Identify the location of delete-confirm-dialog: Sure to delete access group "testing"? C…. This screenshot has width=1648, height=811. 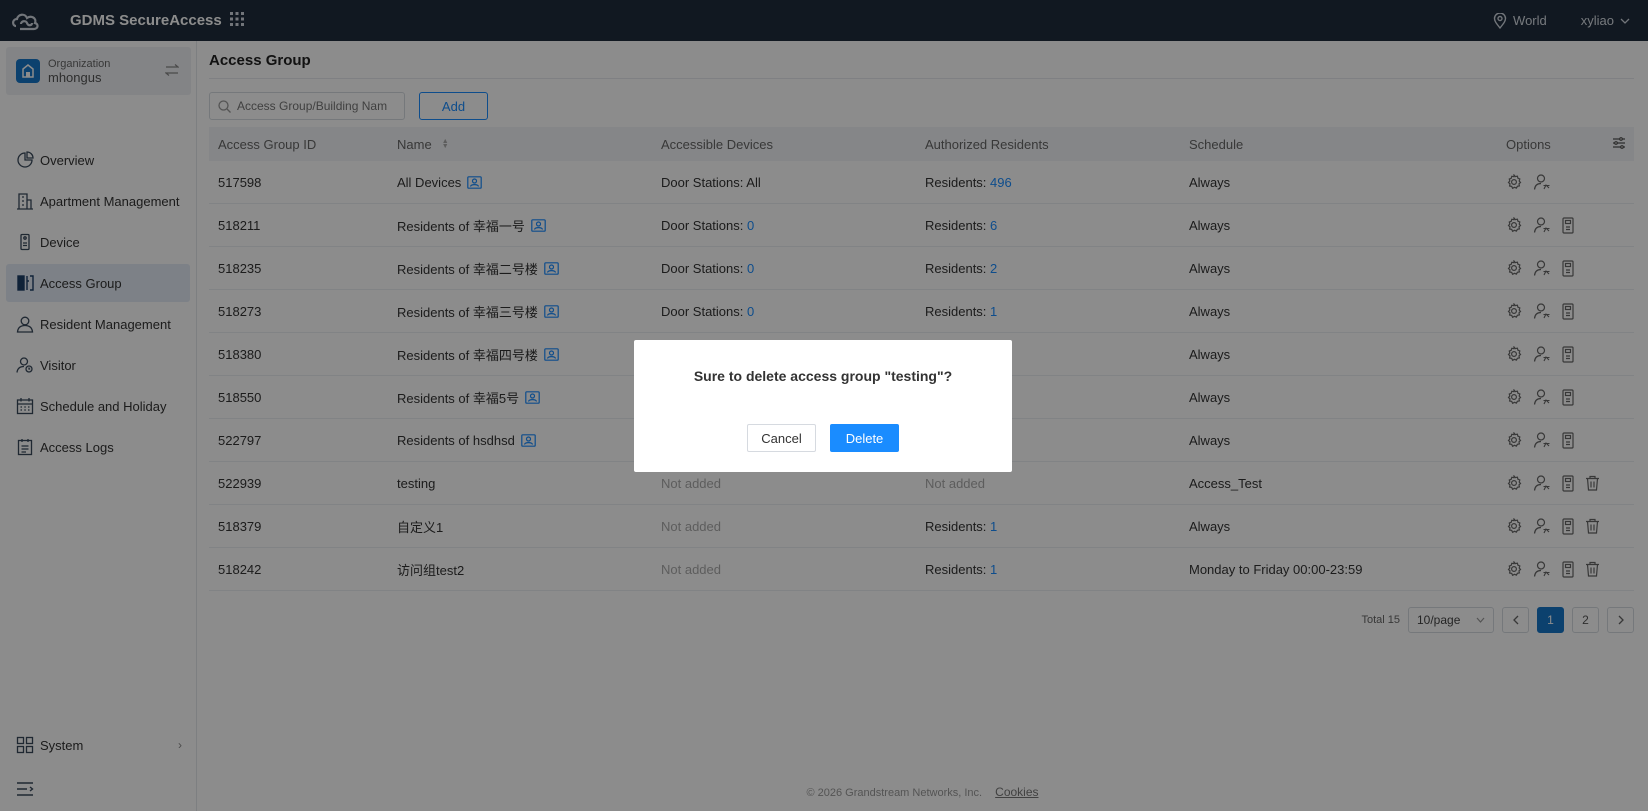
(823, 406).